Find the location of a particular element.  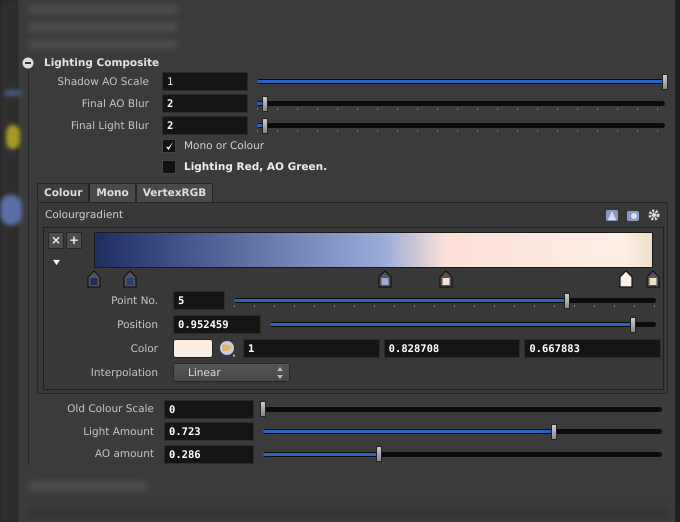

tab: VertexRGB is located at coordinates (175, 192).